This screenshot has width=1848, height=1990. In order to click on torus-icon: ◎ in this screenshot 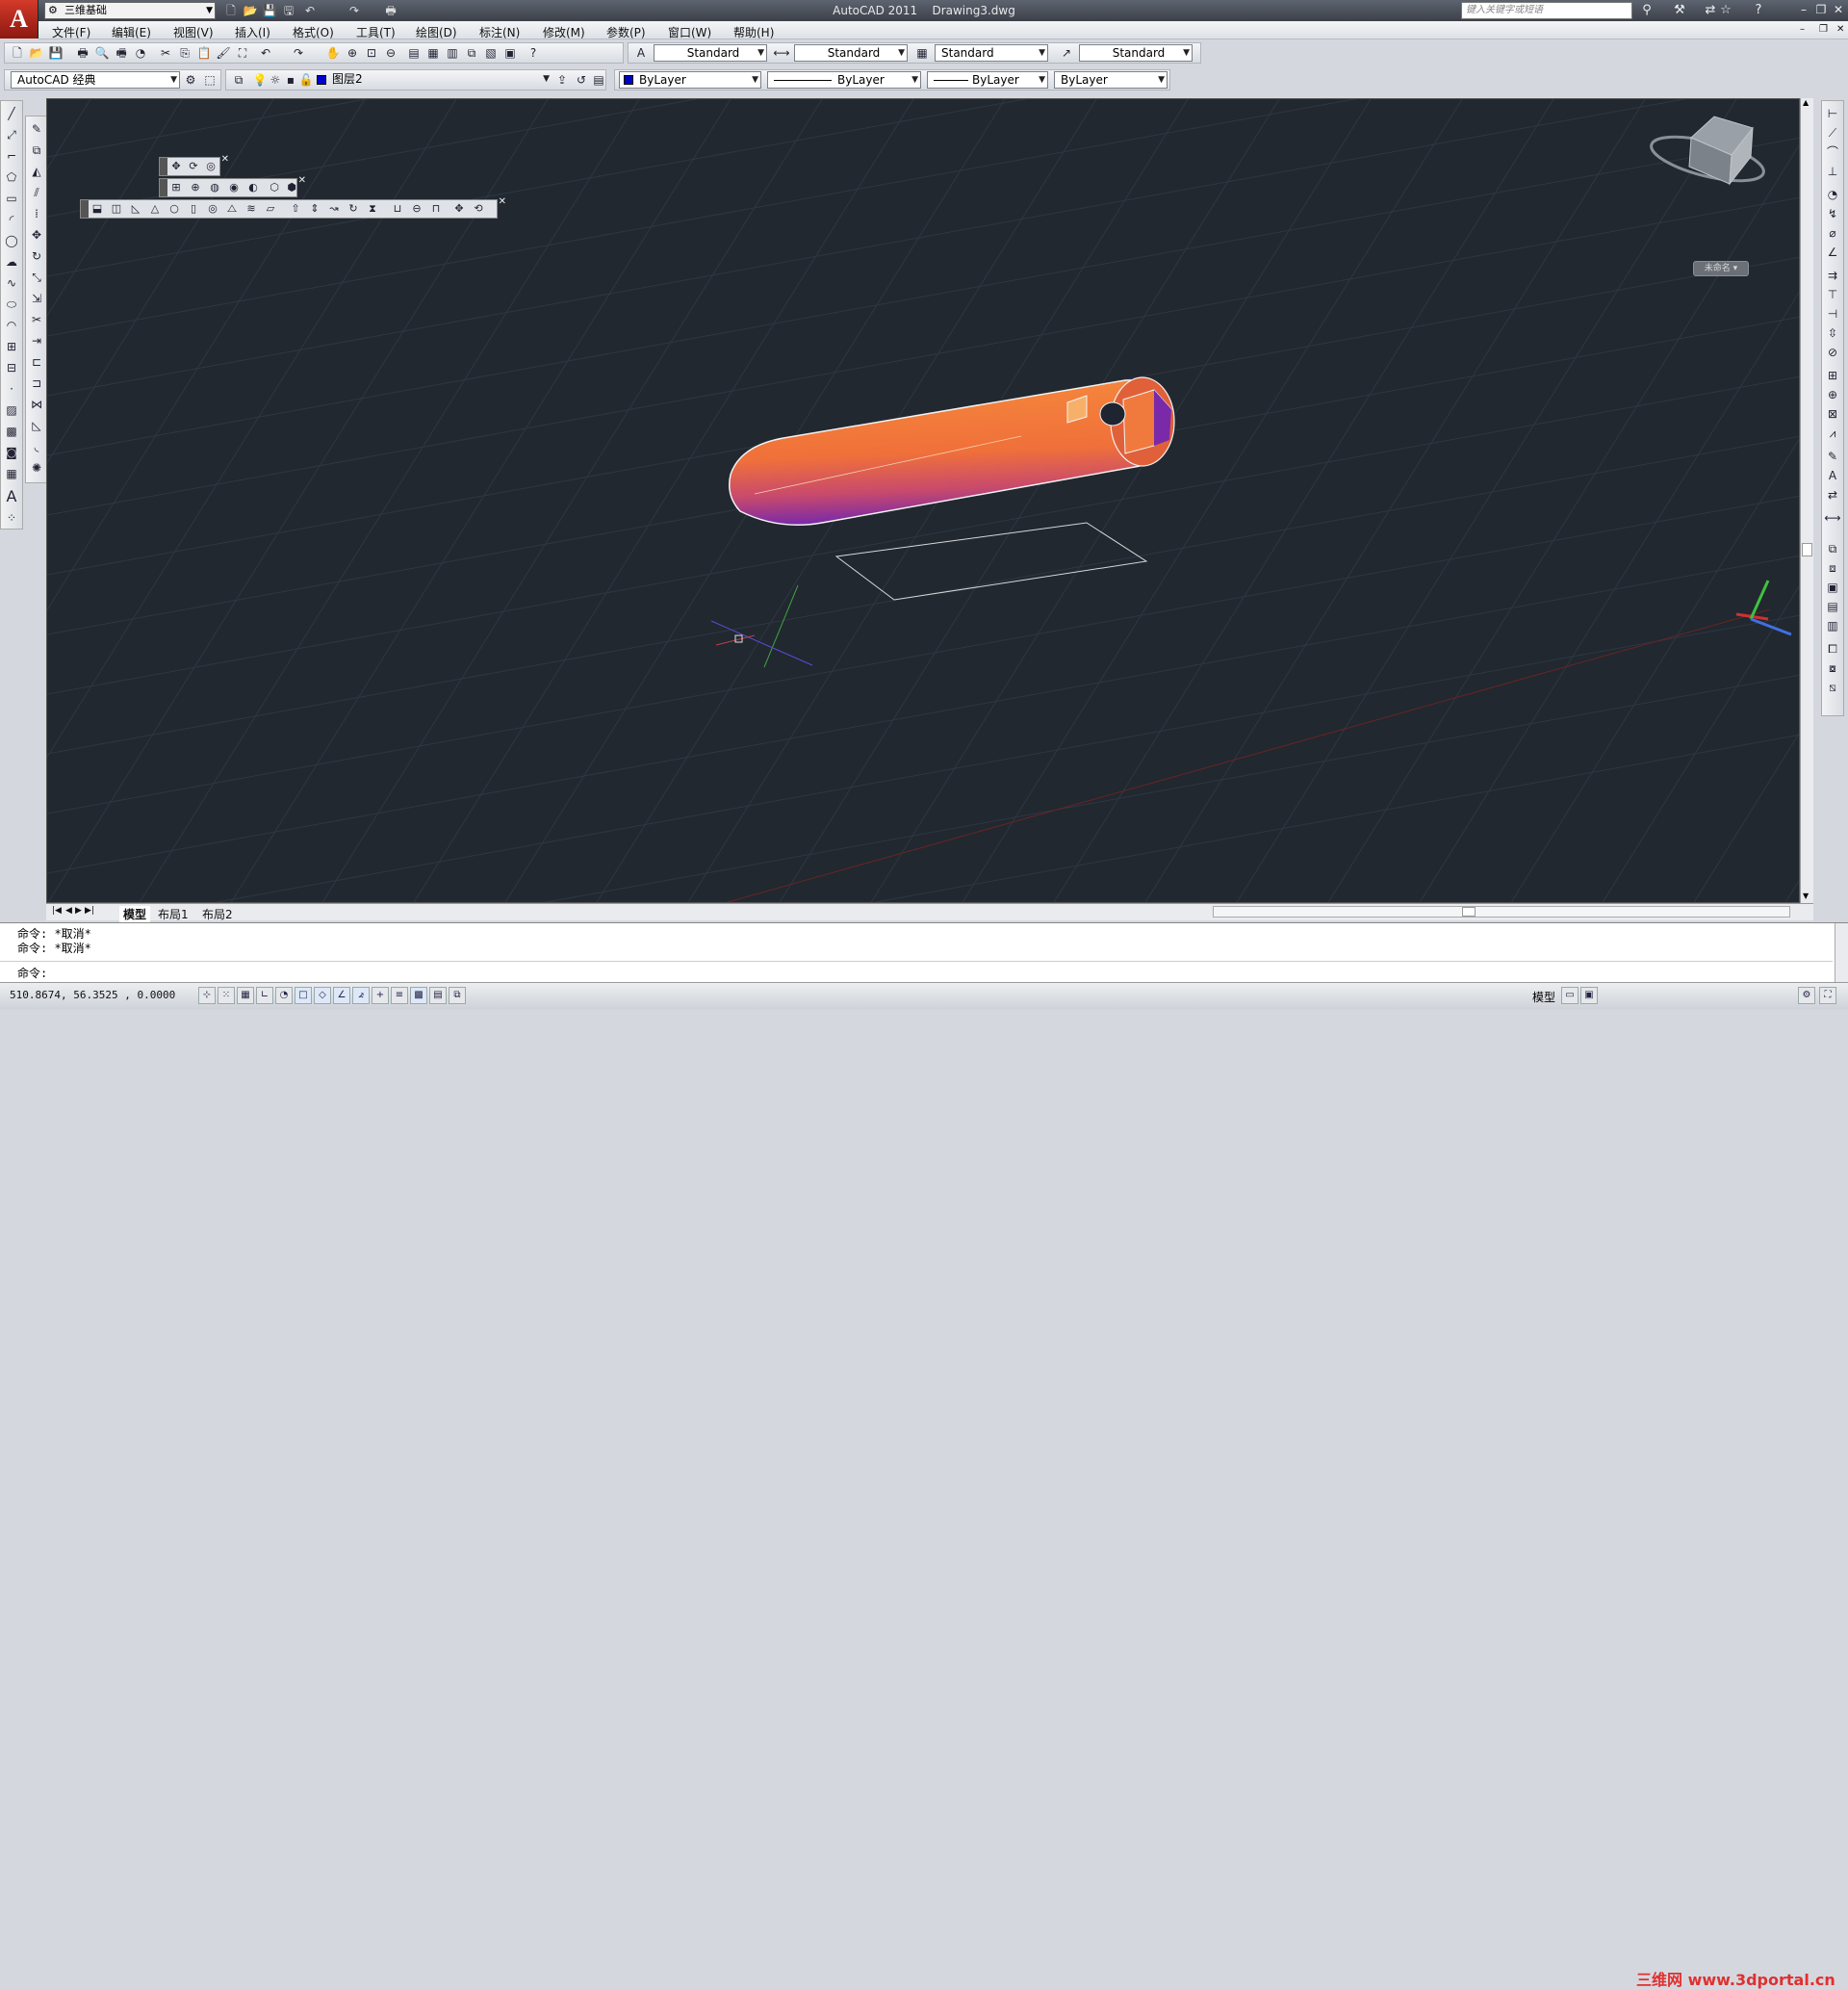, I will do `click(212, 209)`.